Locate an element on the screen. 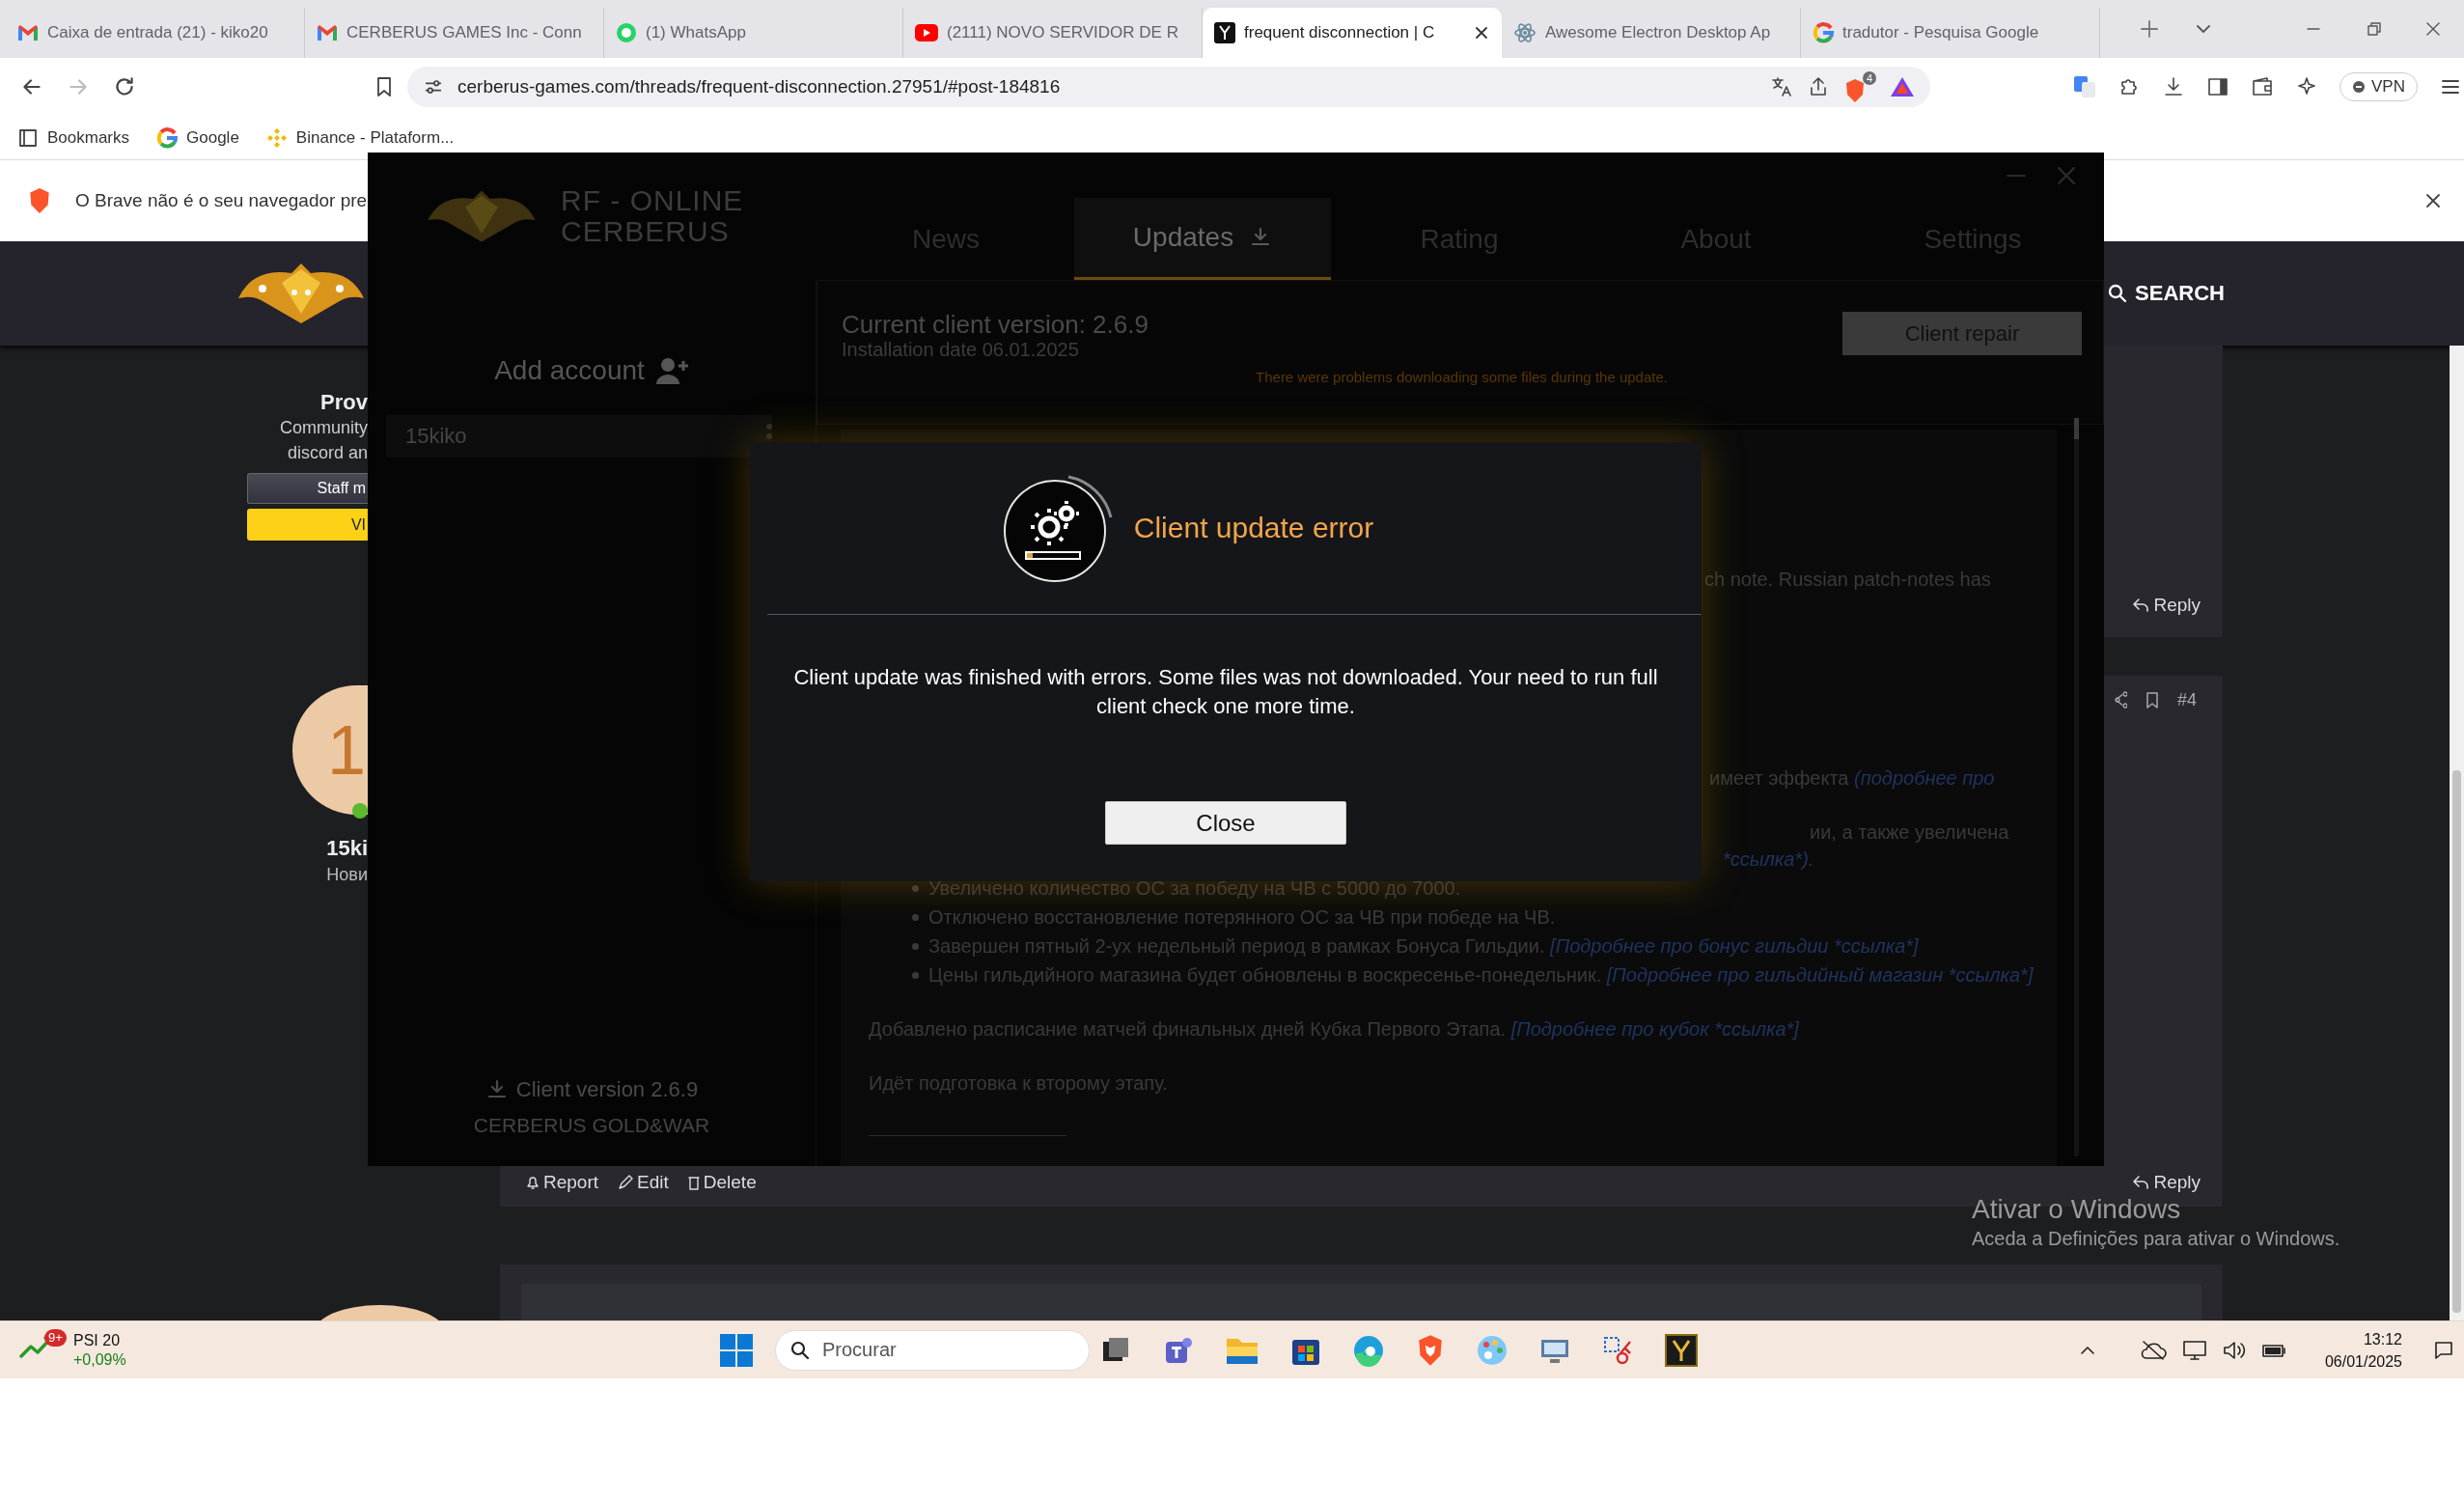  widget-value: +0,09% is located at coordinates (100, 1359).